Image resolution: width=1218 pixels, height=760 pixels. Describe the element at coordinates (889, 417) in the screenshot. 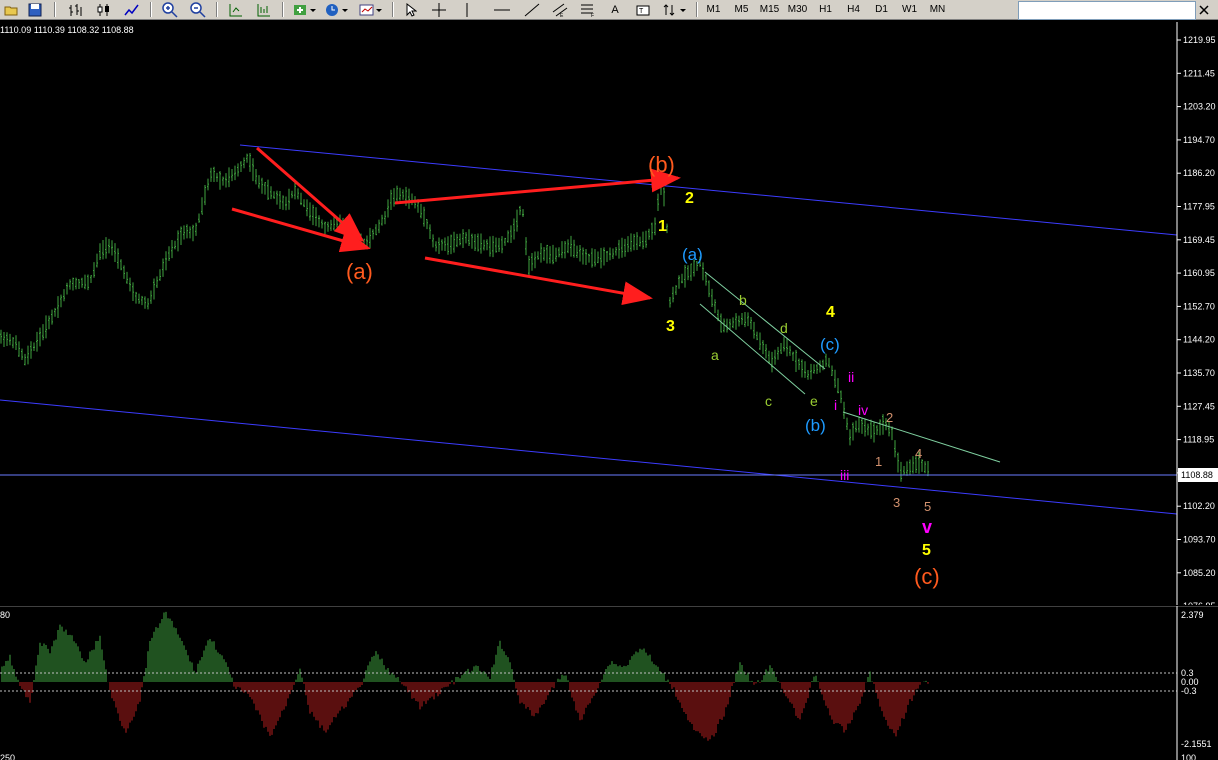

I see `wave-label-2-micro: 2` at that location.